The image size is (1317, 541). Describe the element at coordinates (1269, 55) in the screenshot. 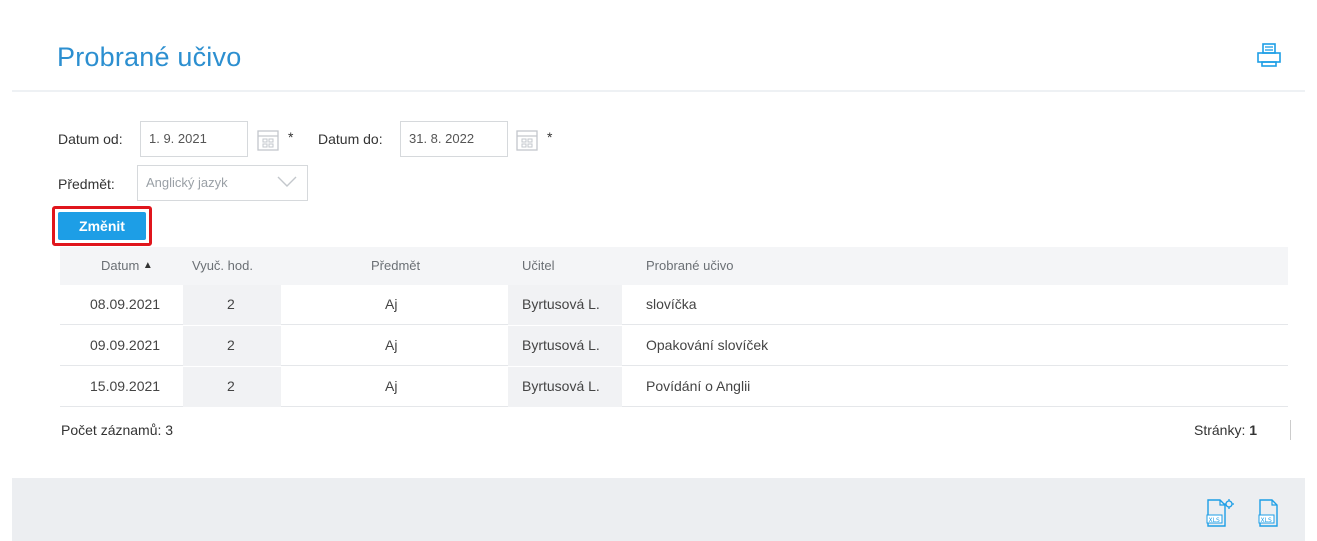

I see `printer-icon` at that location.